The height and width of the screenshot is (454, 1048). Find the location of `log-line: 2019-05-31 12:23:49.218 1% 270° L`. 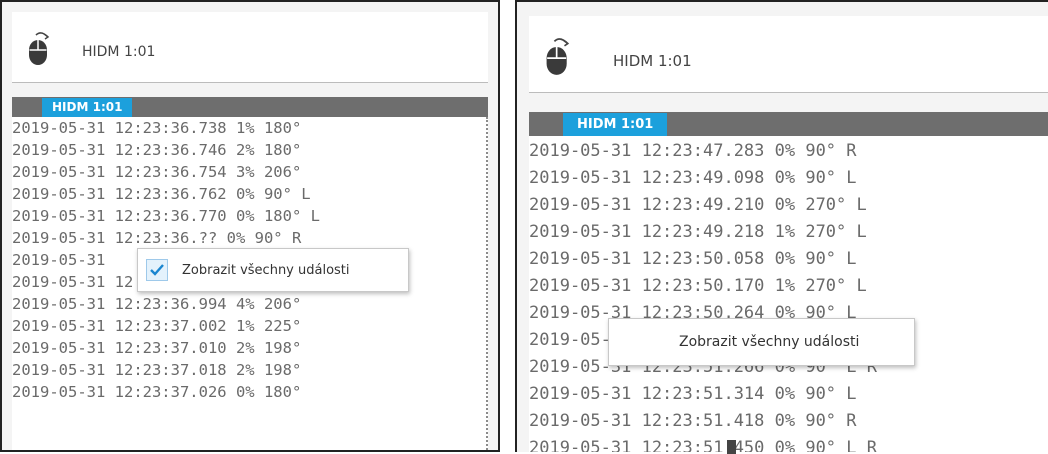

log-line: 2019-05-31 12:23:49.218 1% 270° L is located at coordinates (698, 232).